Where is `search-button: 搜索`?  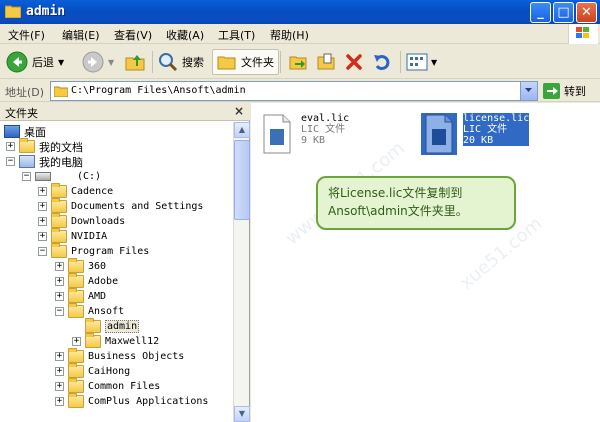 search-button: 搜索 is located at coordinates (181, 62).